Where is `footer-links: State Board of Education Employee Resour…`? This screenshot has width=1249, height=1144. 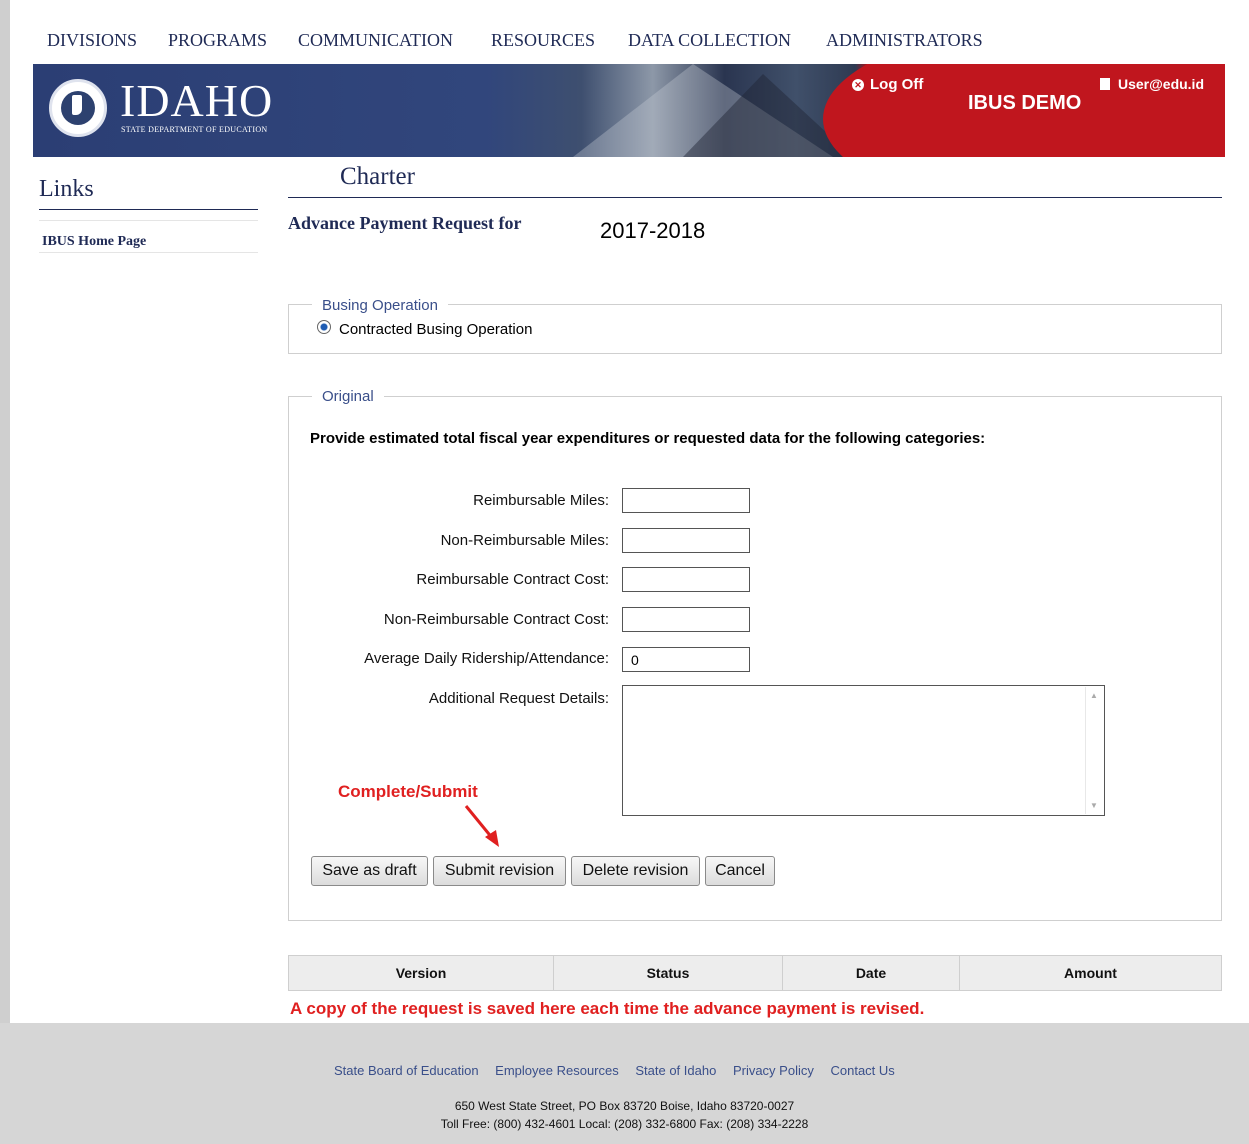 footer-links: State Board of Education Employee Resour… is located at coordinates (621, 1070).